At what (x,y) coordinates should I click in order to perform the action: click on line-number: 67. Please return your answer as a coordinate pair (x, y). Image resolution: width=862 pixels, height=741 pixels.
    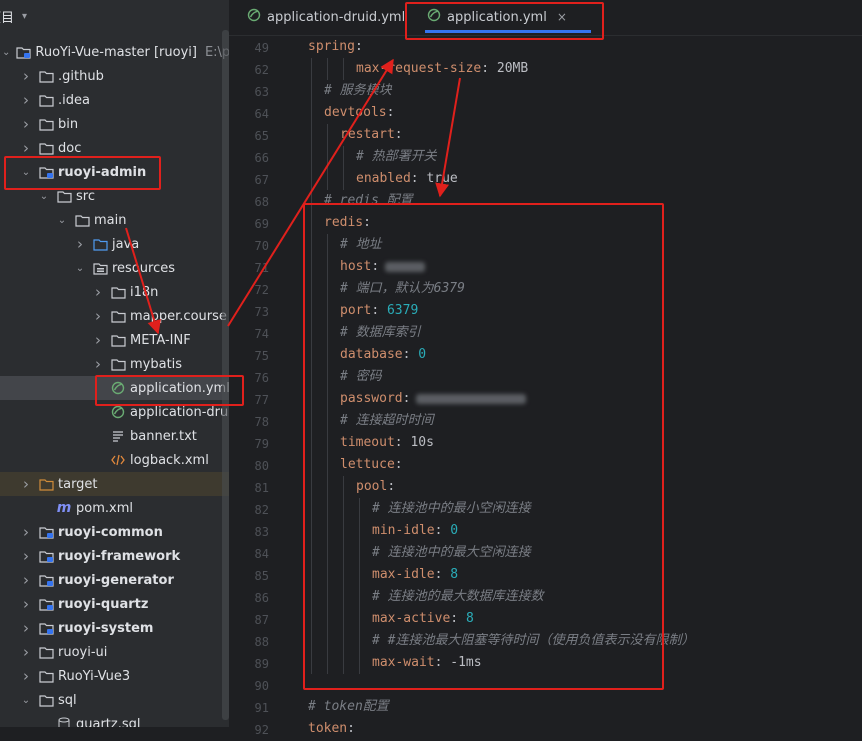
    Looking at the image, I should click on (261, 180).